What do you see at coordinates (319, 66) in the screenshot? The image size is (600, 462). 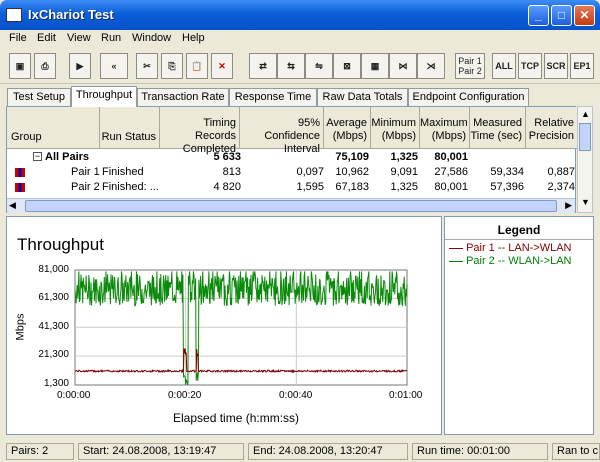 I see `group-icon: ⇋` at bounding box center [319, 66].